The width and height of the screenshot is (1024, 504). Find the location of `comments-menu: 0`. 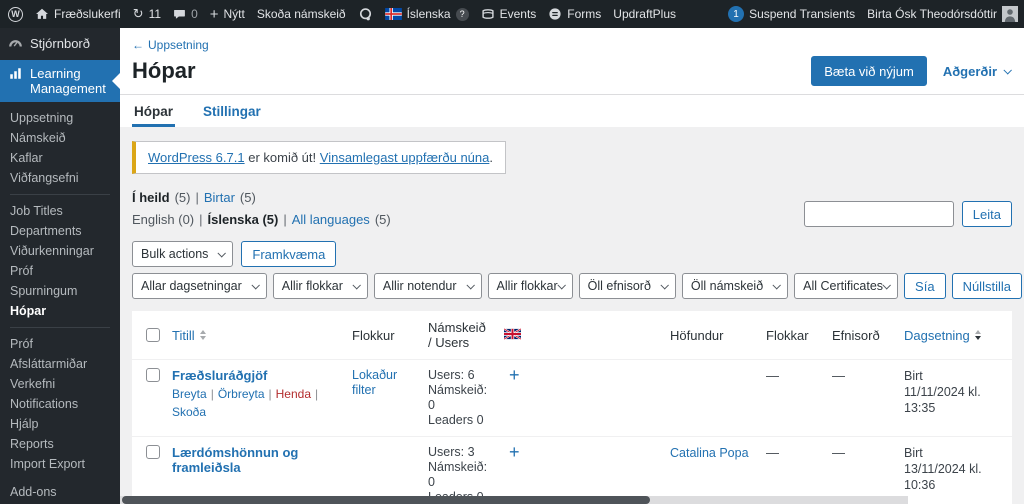

comments-menu: 0 is located at coordinates (185, 14).